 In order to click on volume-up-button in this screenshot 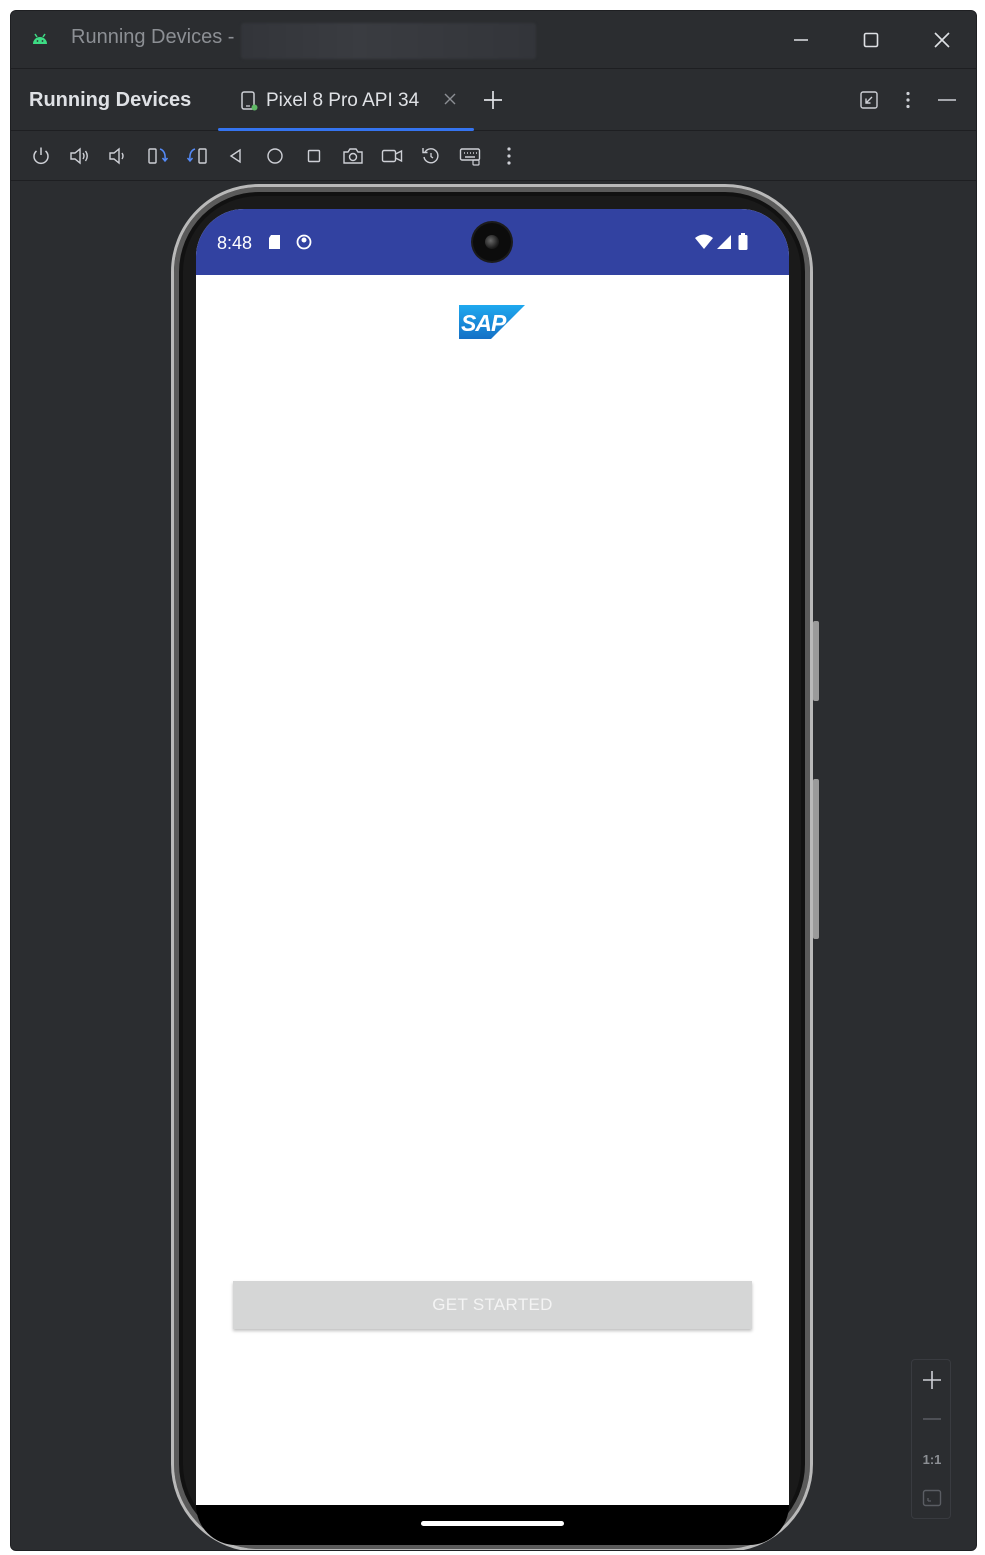, I will do `click(80, 156)`.